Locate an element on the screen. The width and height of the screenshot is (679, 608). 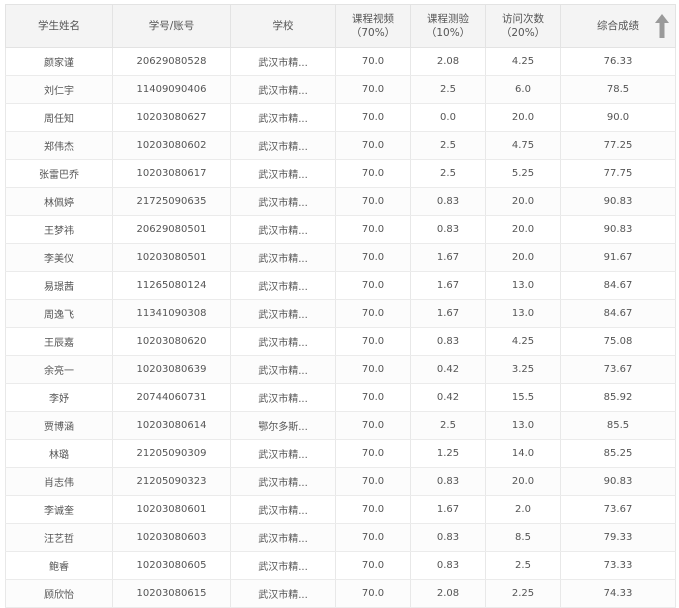
table-row: 林佩婷 21725090635 武汉市精... 70.0 0.83 20.0 90.83 is located at coordinates (340, 201).